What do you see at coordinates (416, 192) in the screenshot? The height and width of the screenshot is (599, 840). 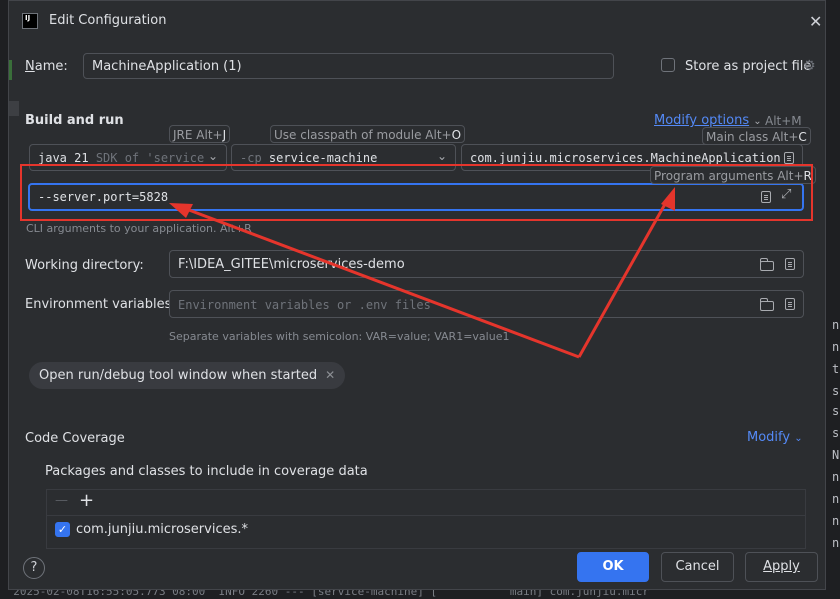 I see `annotation-box` at bounding box center [416, 192].